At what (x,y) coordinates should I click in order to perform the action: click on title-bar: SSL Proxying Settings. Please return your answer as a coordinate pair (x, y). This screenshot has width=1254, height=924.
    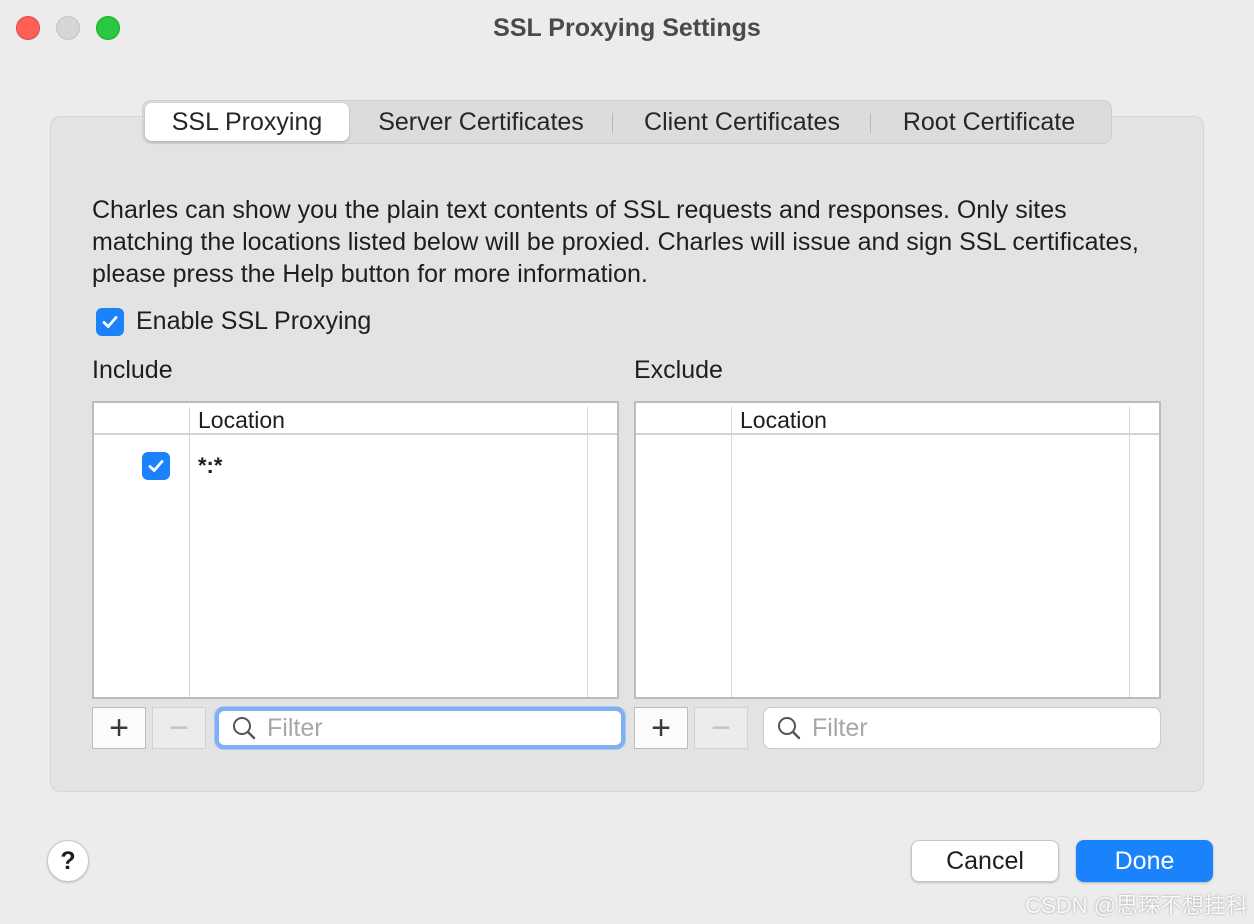
    Looking at the image, I should click on (627, 28).